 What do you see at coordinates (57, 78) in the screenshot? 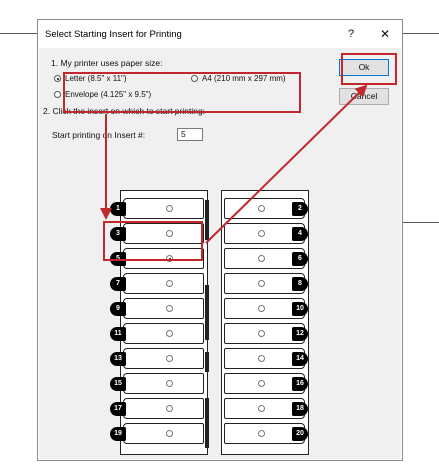
I see `radio-letter-indicator` at bounding box center [57, 78].